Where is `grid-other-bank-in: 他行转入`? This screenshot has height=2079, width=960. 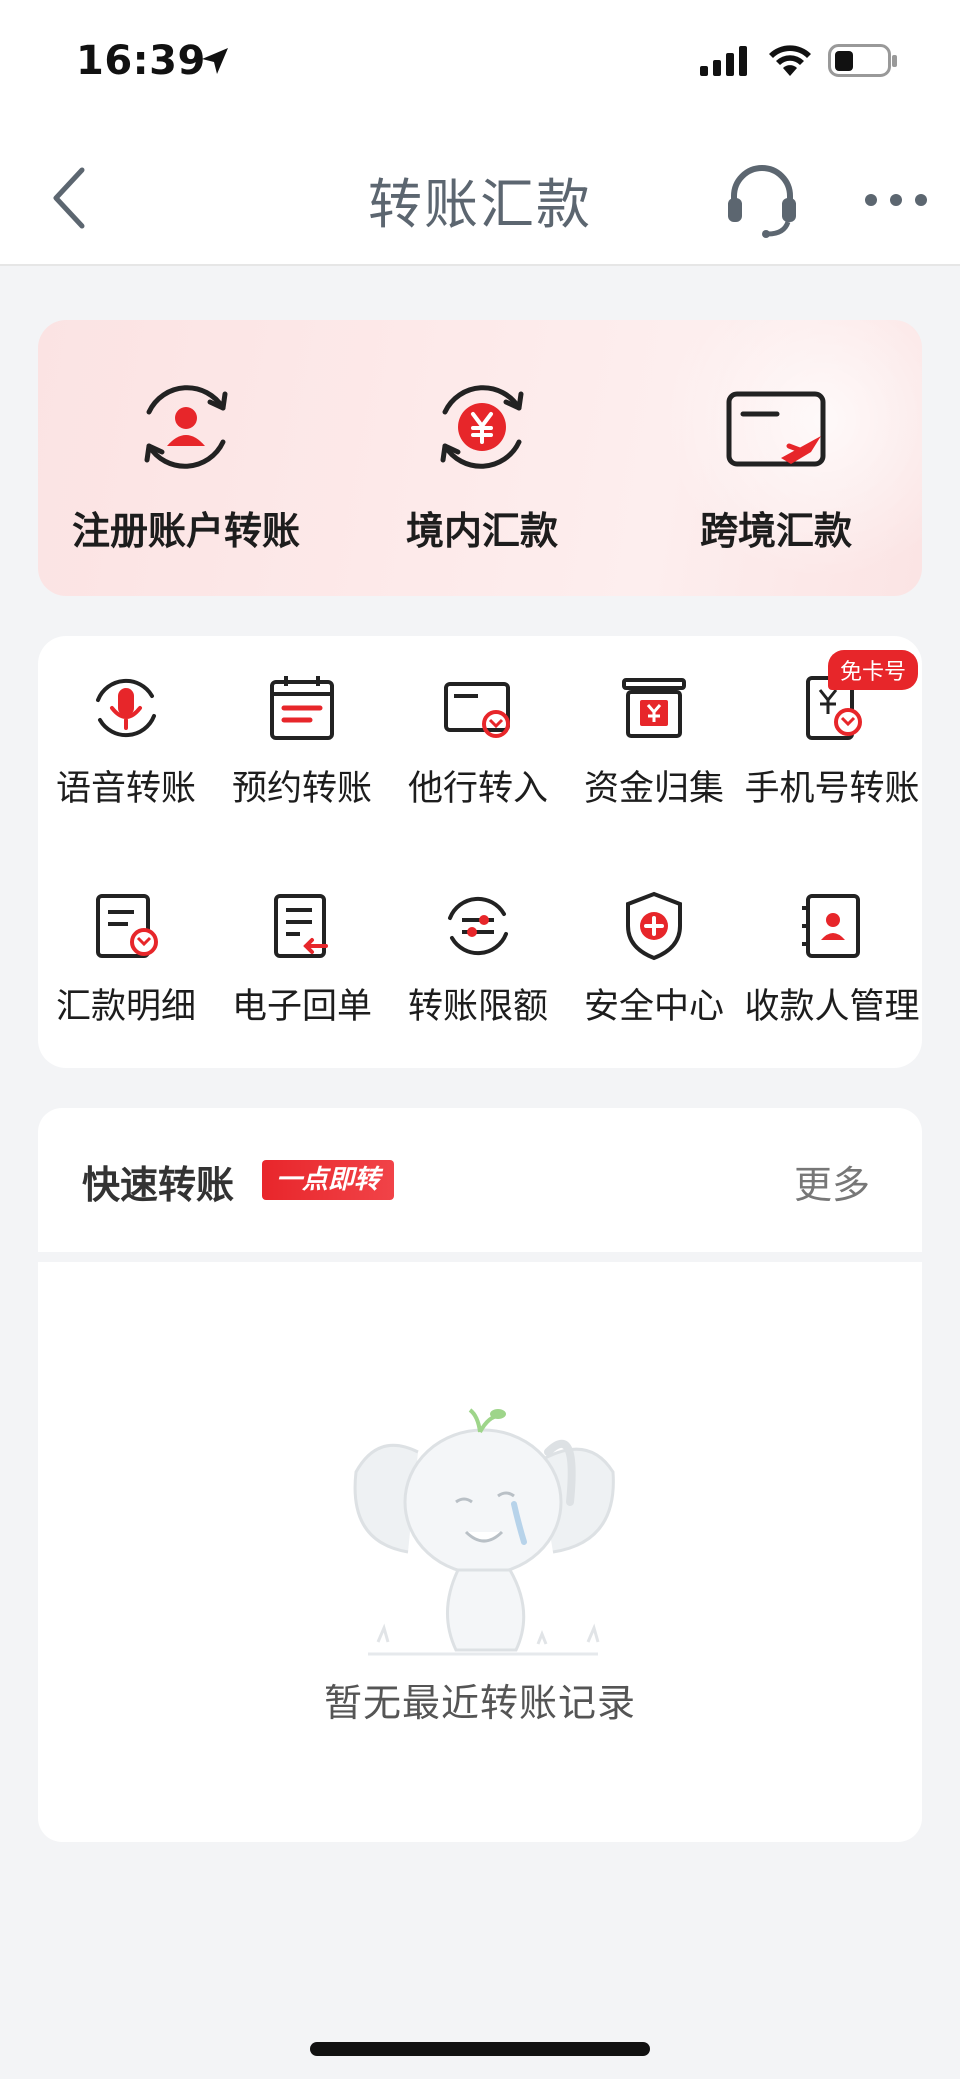 grid-other-bank-in: 他行转入 is located at coordinates (478, 726).